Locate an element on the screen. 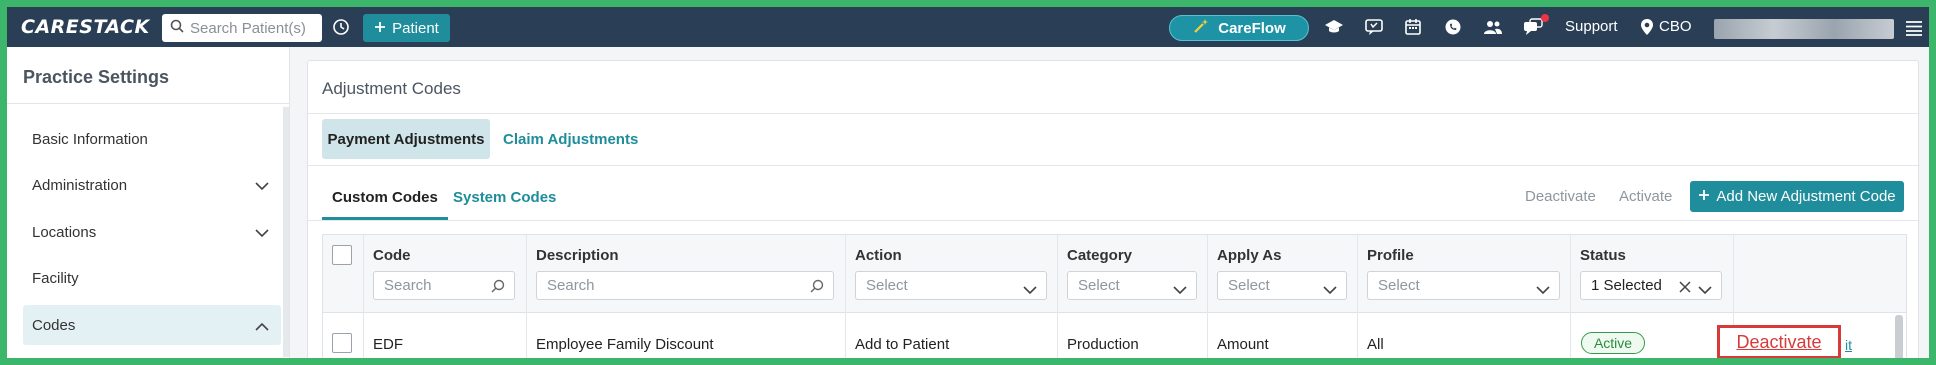 This screenshot has height=365, width=1936. row-deactivate-link: Deactivate is located at coordinates (1779, 341).